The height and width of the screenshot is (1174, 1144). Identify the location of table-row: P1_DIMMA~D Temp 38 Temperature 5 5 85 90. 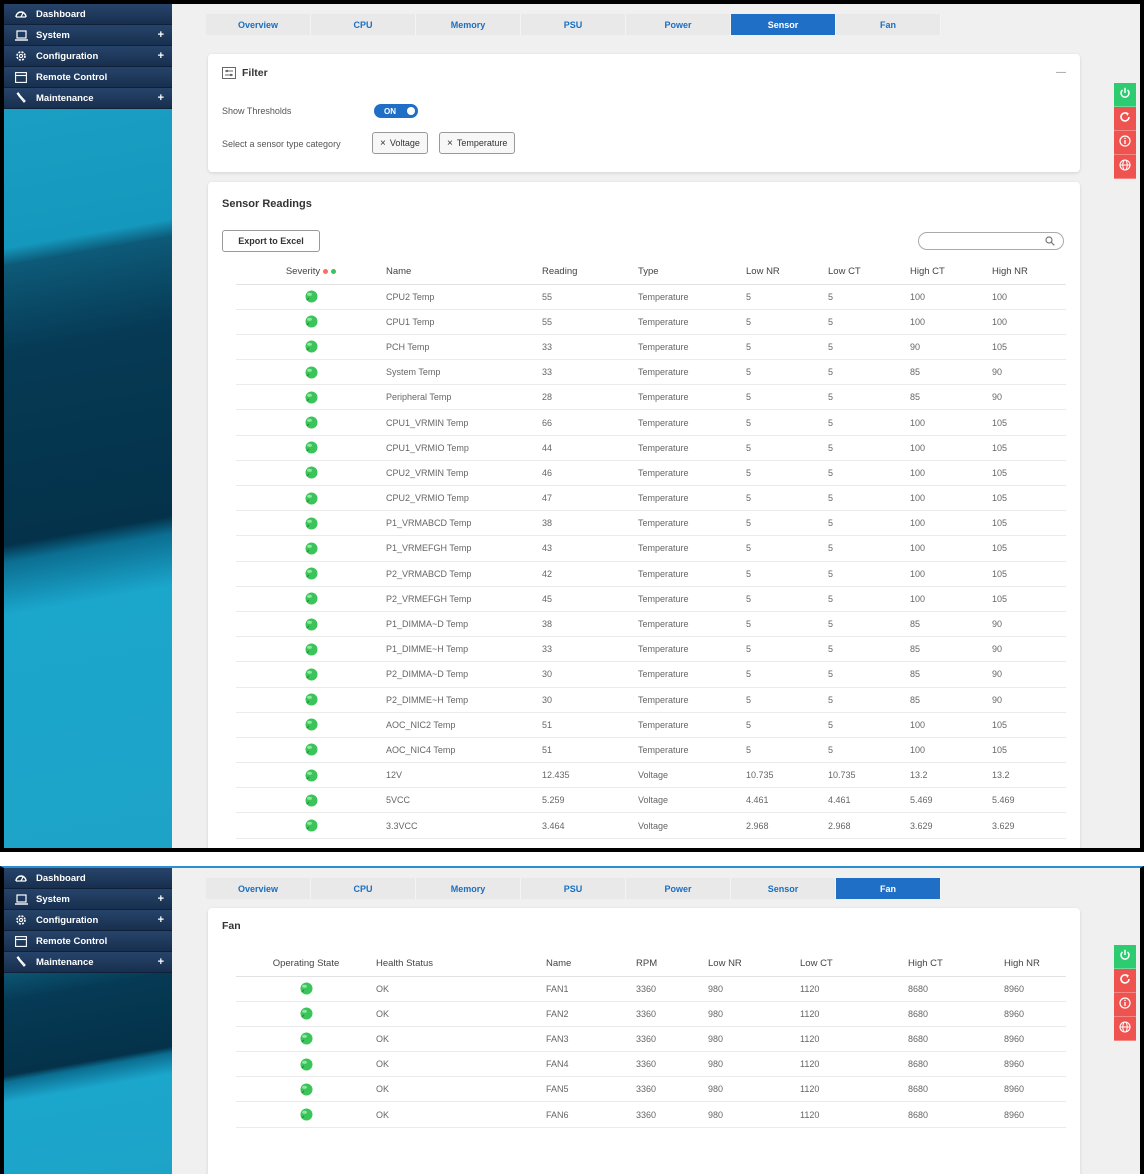
(651, 624).